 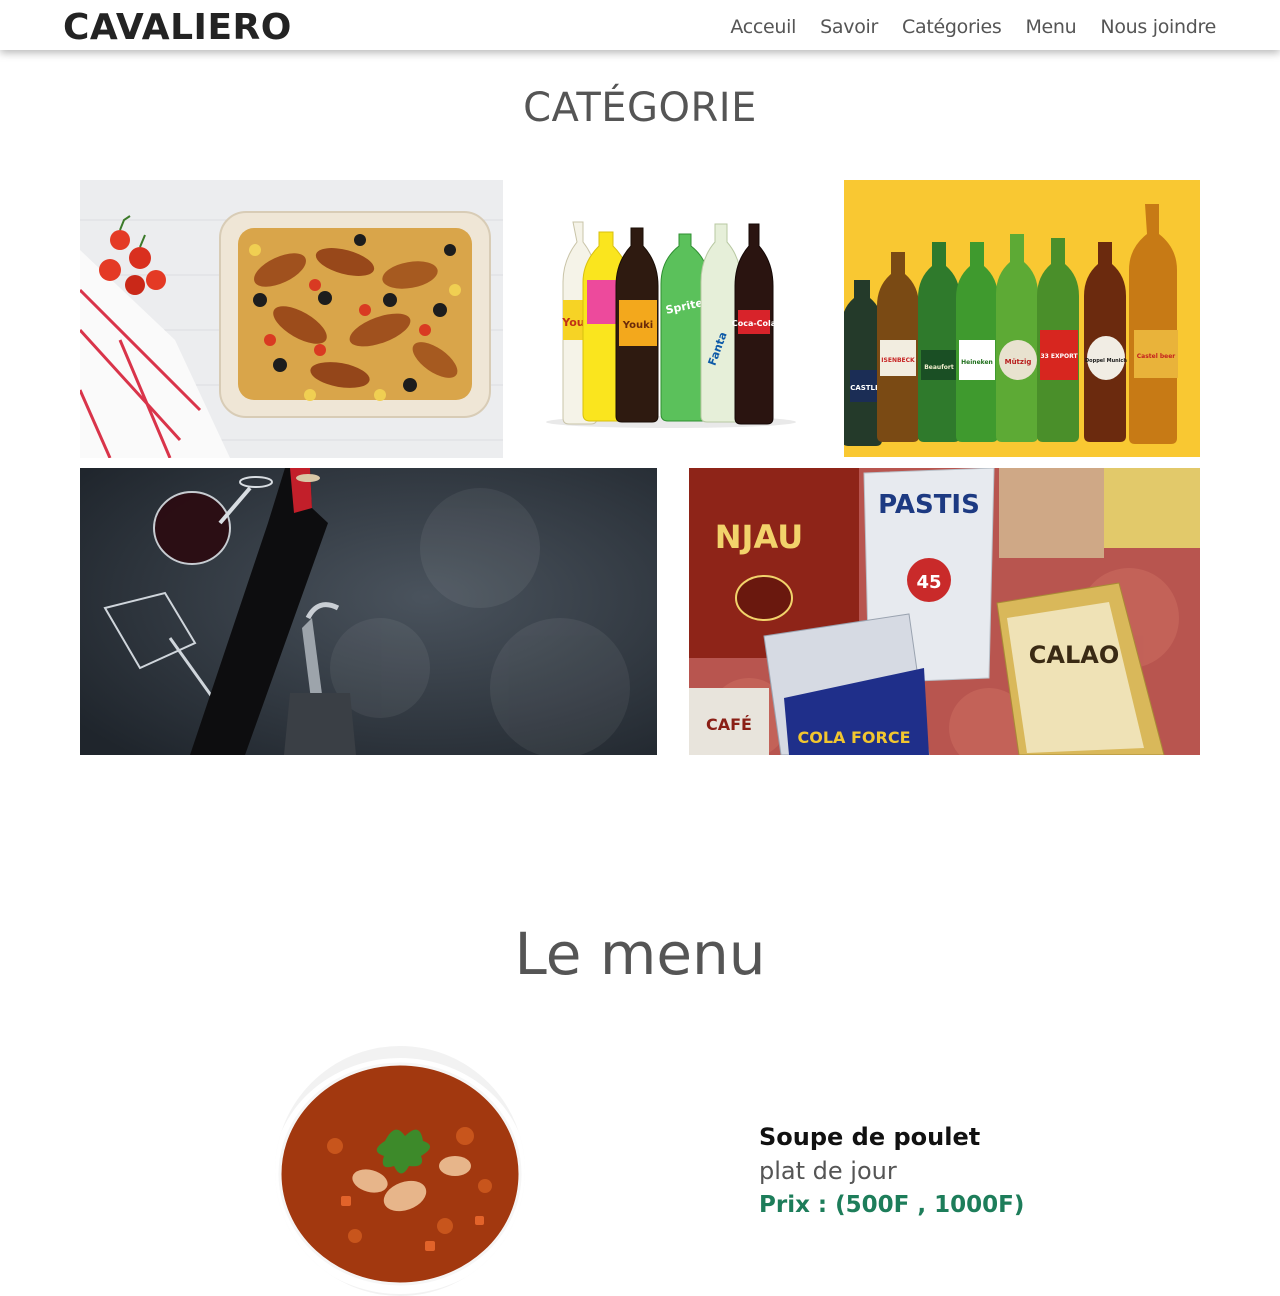 What do you see at coordinates (754, 323) in the screenshot?
I see `soda-label-coca-cola: Coca-Cola` at bounding box center [754, 323].